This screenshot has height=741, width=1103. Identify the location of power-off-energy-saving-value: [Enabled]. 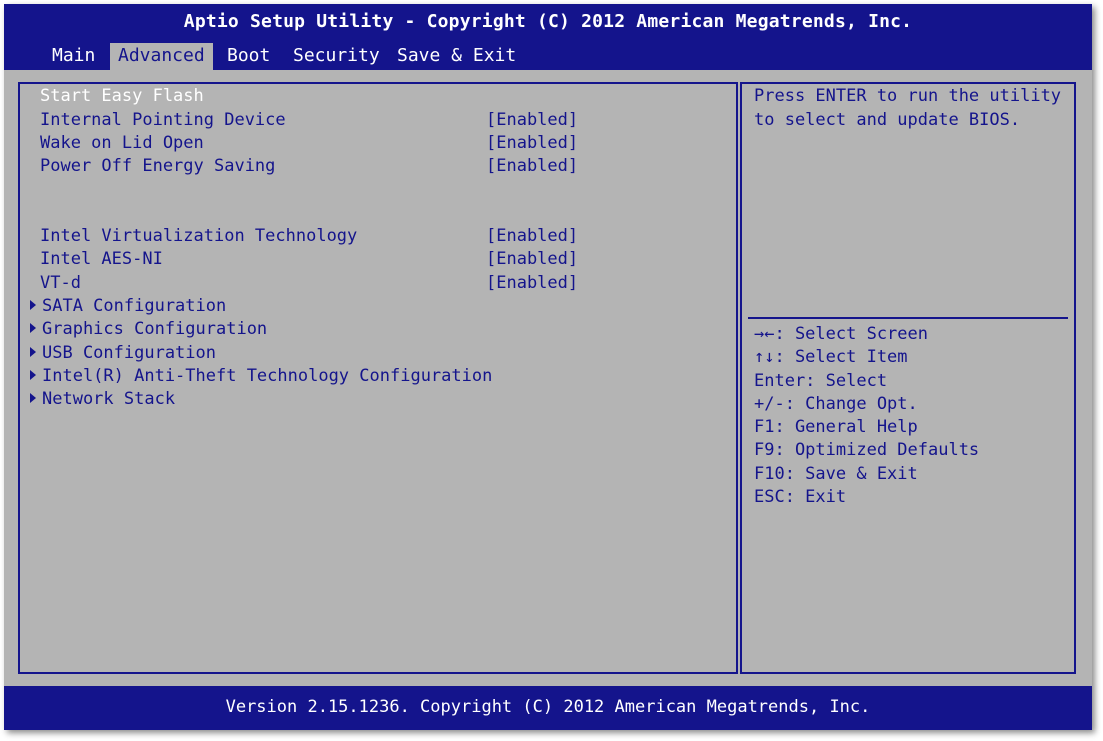
(532, 166).